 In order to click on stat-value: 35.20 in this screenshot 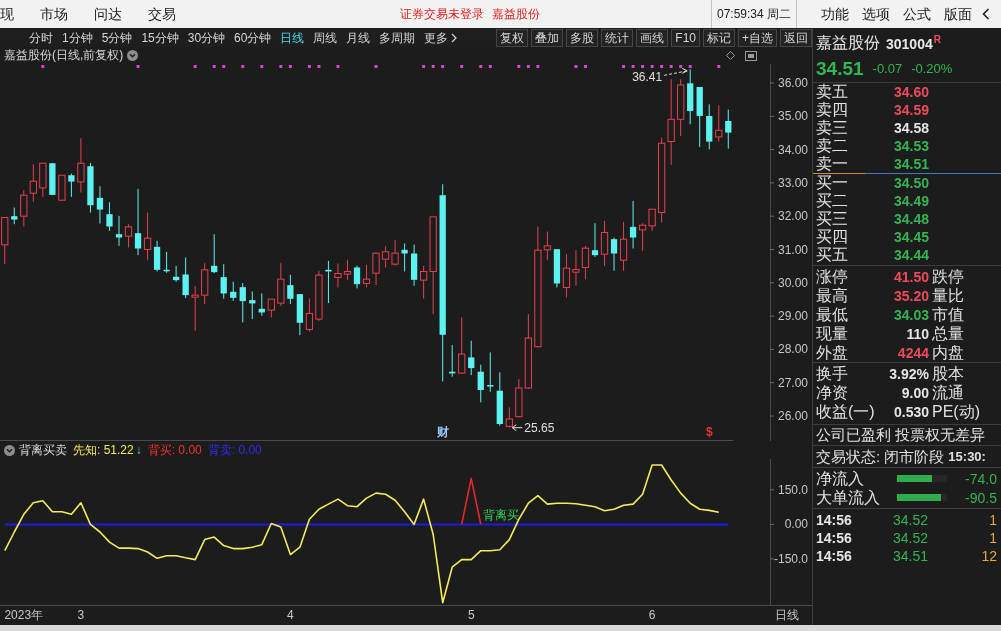, I will do `click(910, 295)`.